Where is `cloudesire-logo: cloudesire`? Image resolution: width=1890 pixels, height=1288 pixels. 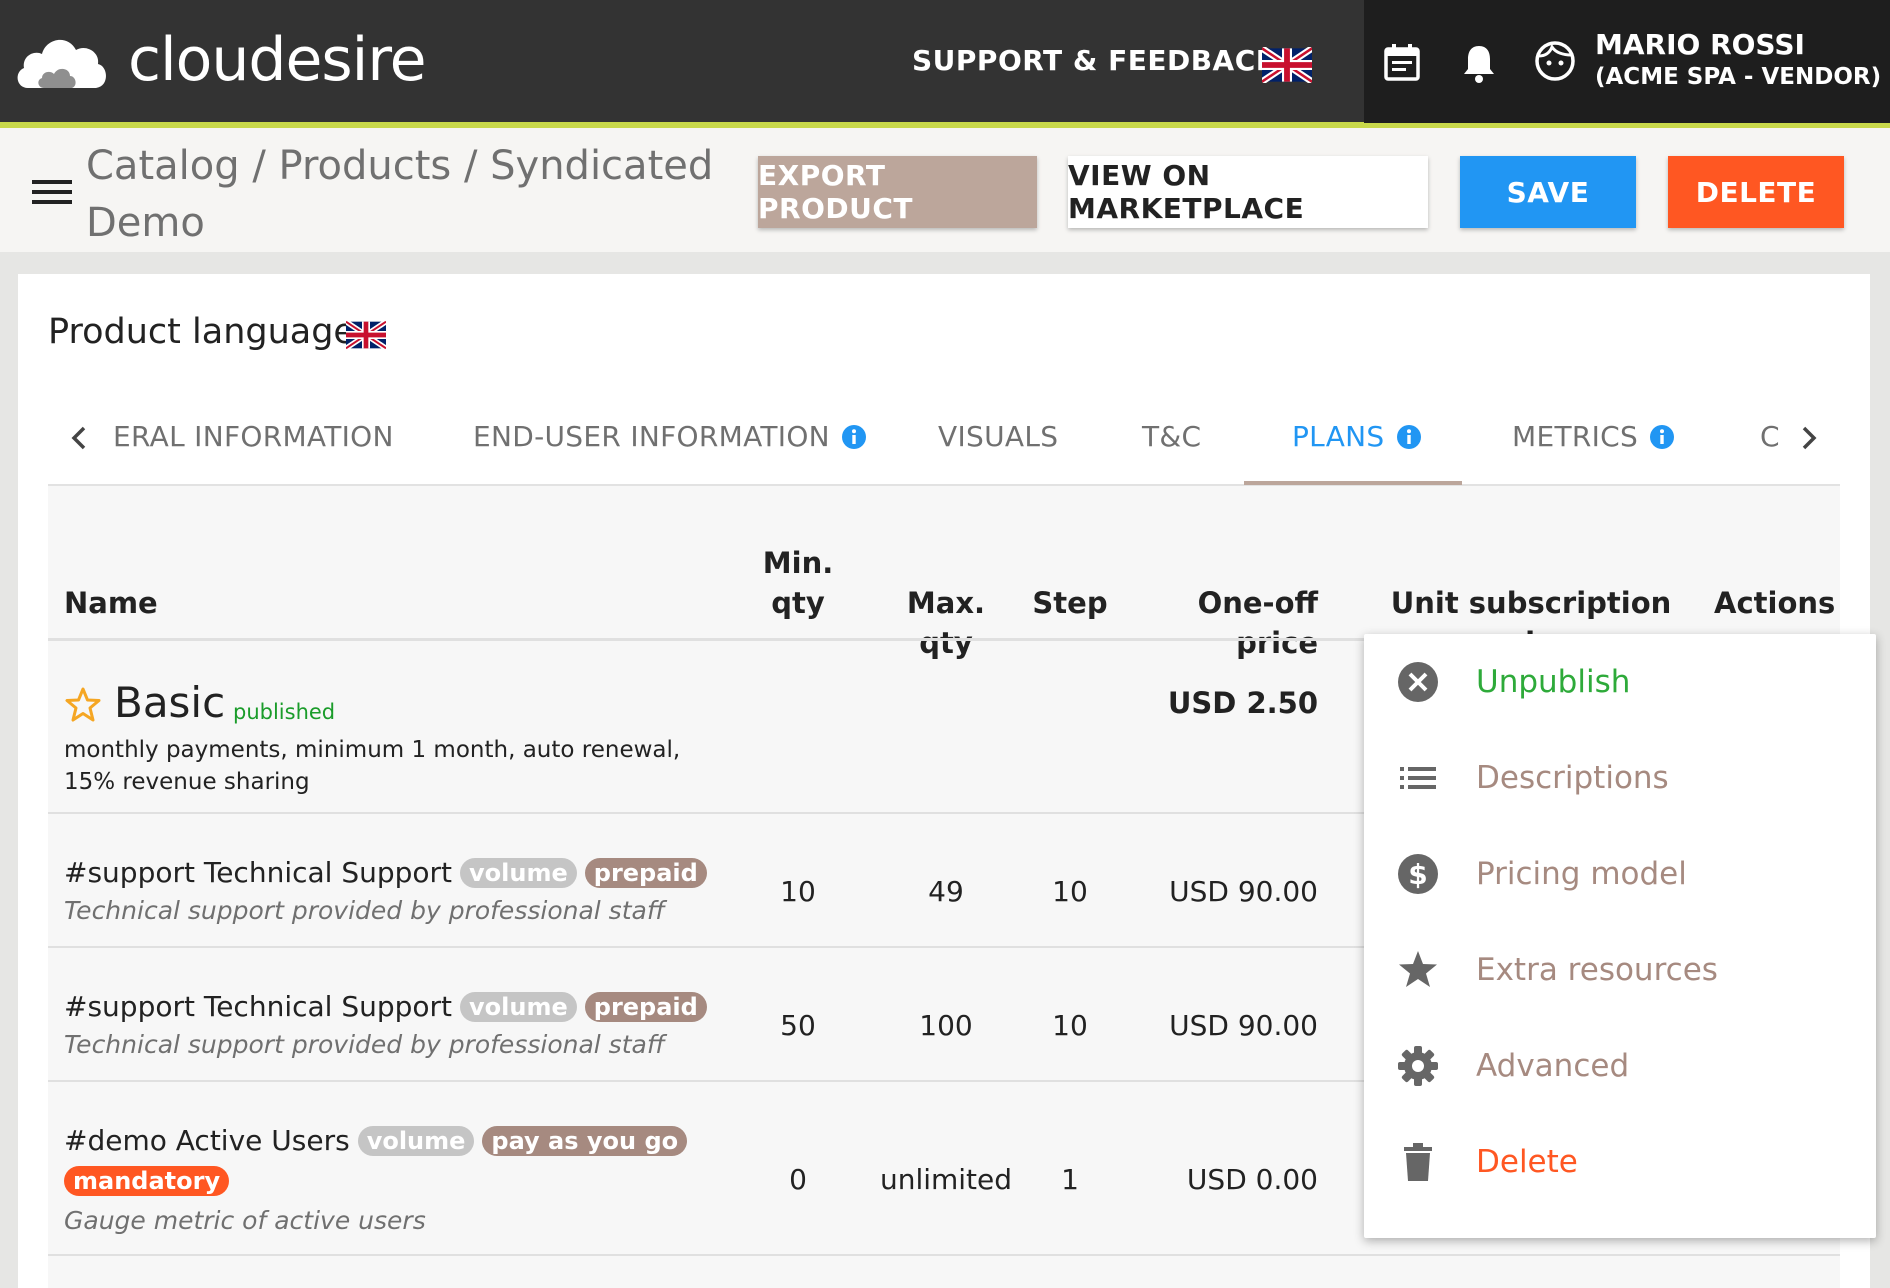 cloudesire-logo: cloudesire is located at coordinates (220, 60).